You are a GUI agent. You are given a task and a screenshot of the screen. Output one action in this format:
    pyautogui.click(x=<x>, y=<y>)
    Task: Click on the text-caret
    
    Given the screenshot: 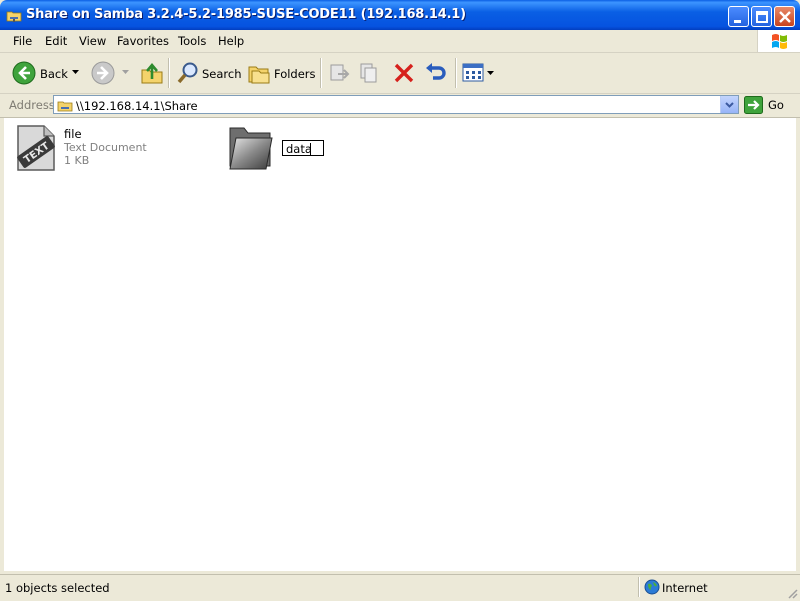 What is the action you would take?
    pyautogui.click(x=310, y=149)
    